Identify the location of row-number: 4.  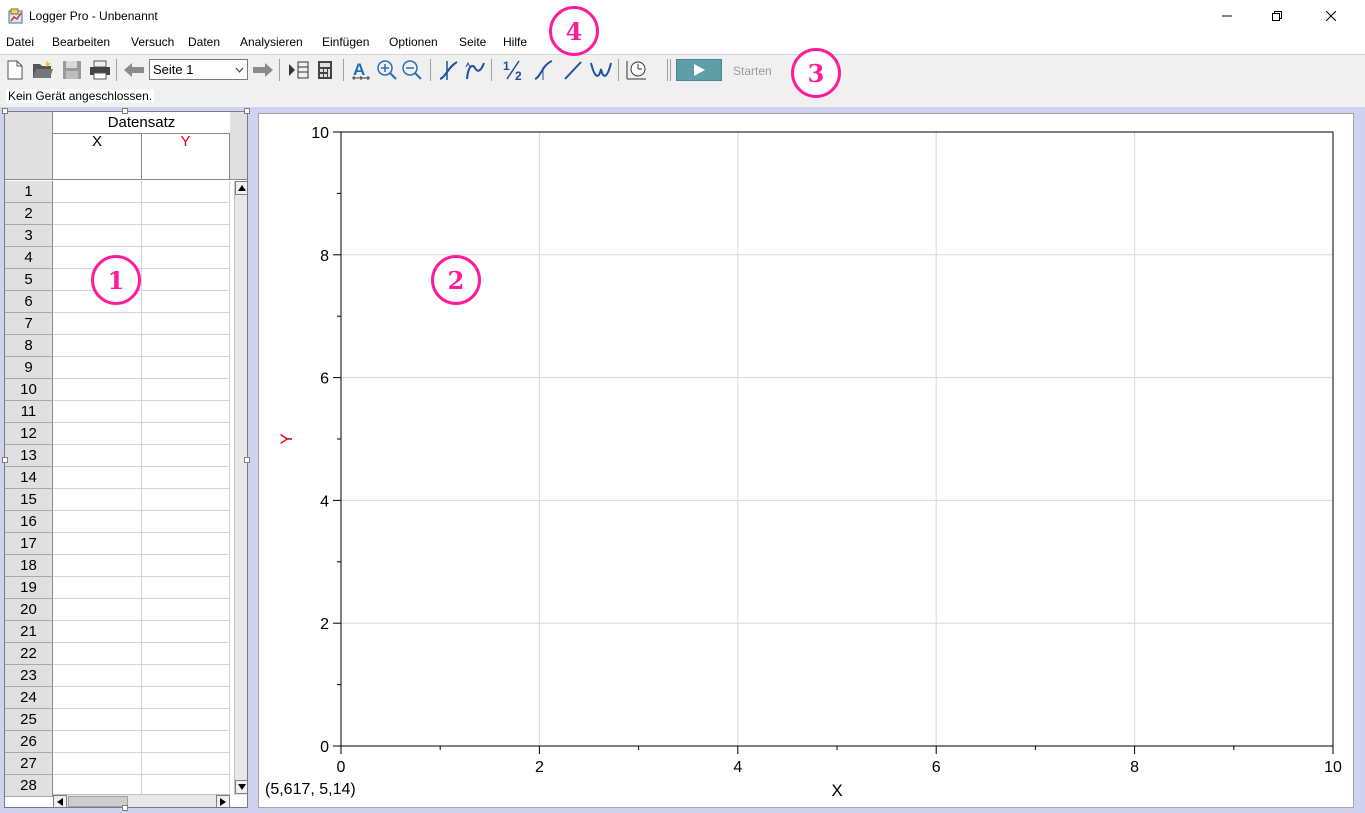
(29, 258).